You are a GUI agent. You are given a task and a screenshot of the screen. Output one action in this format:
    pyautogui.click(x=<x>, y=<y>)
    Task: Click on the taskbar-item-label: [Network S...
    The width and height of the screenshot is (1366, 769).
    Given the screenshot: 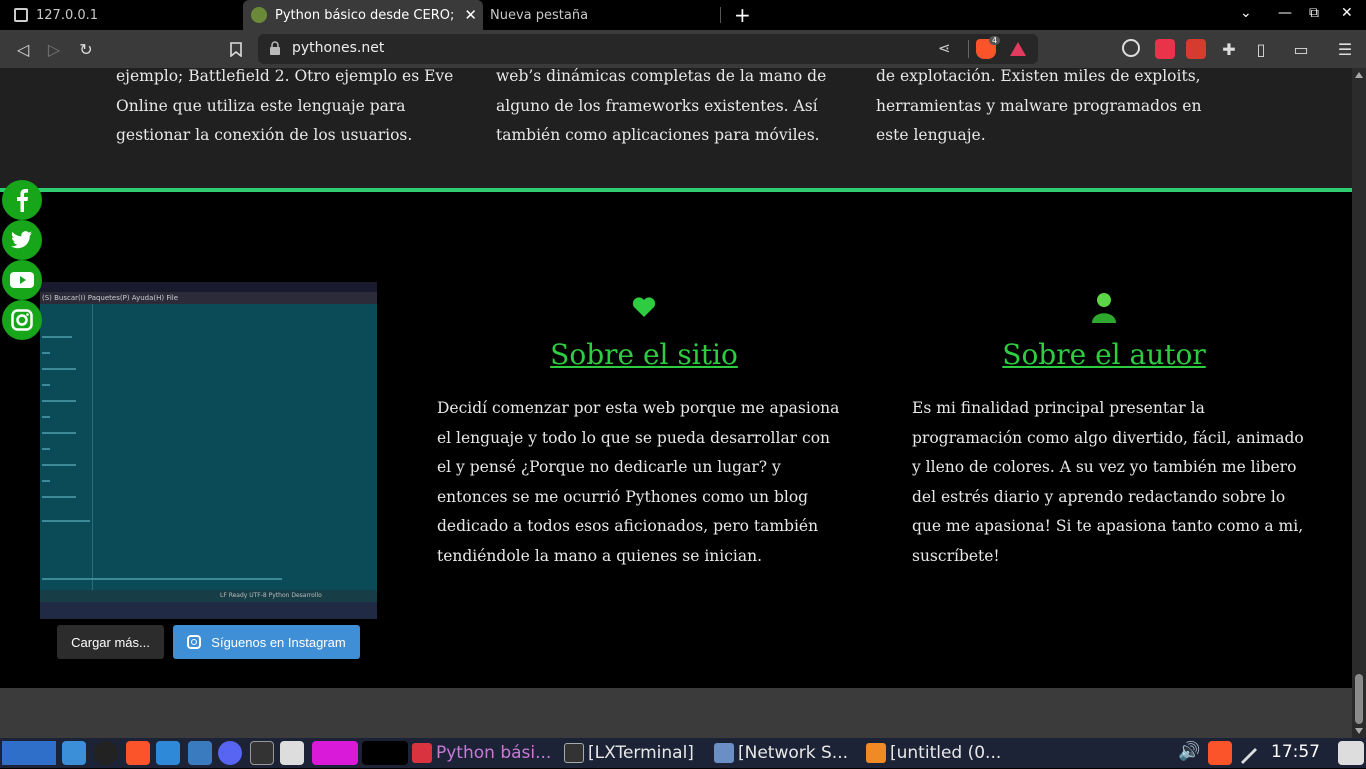 What is the action you would take?
    pyautogui.click(x=793, y=753)
    